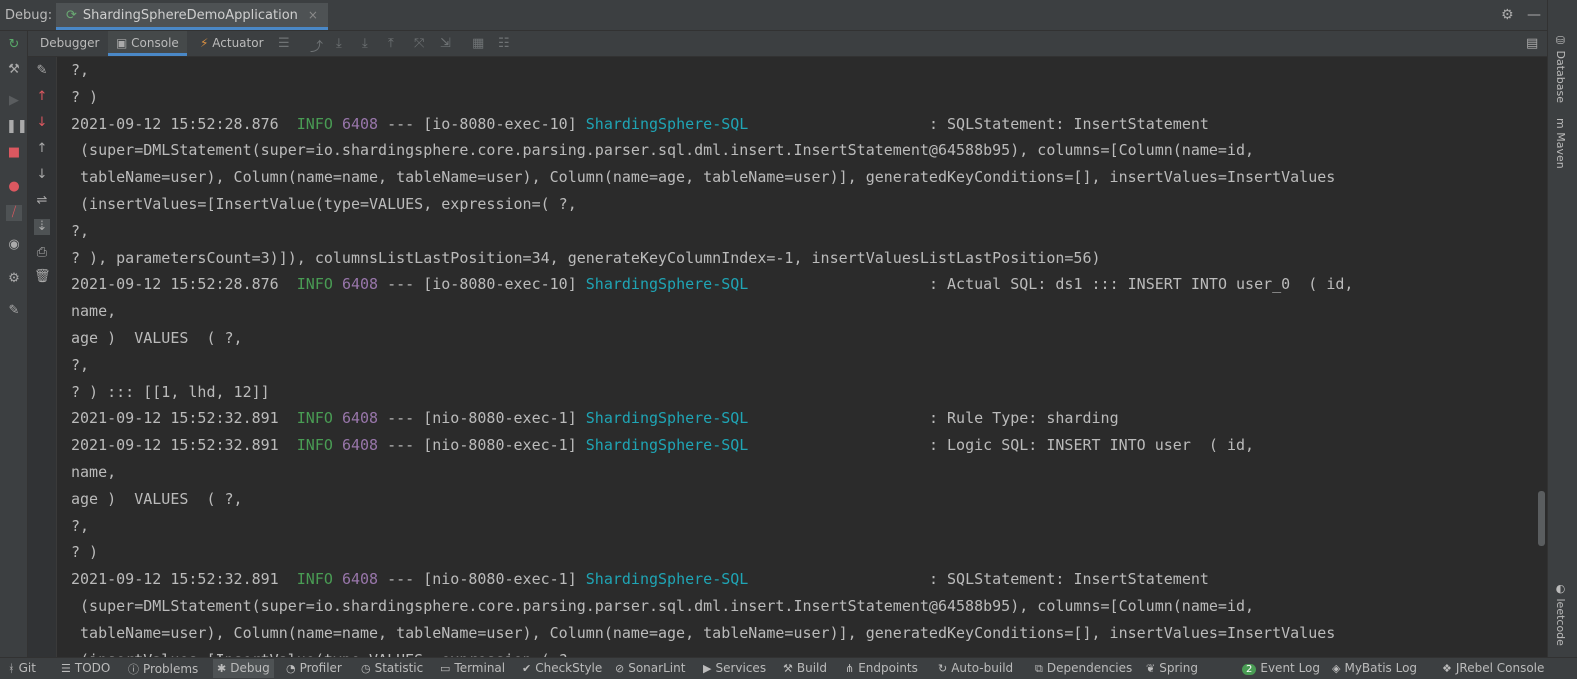  I want to click on view-breakpoints-icon: ●, so click(14, 187).